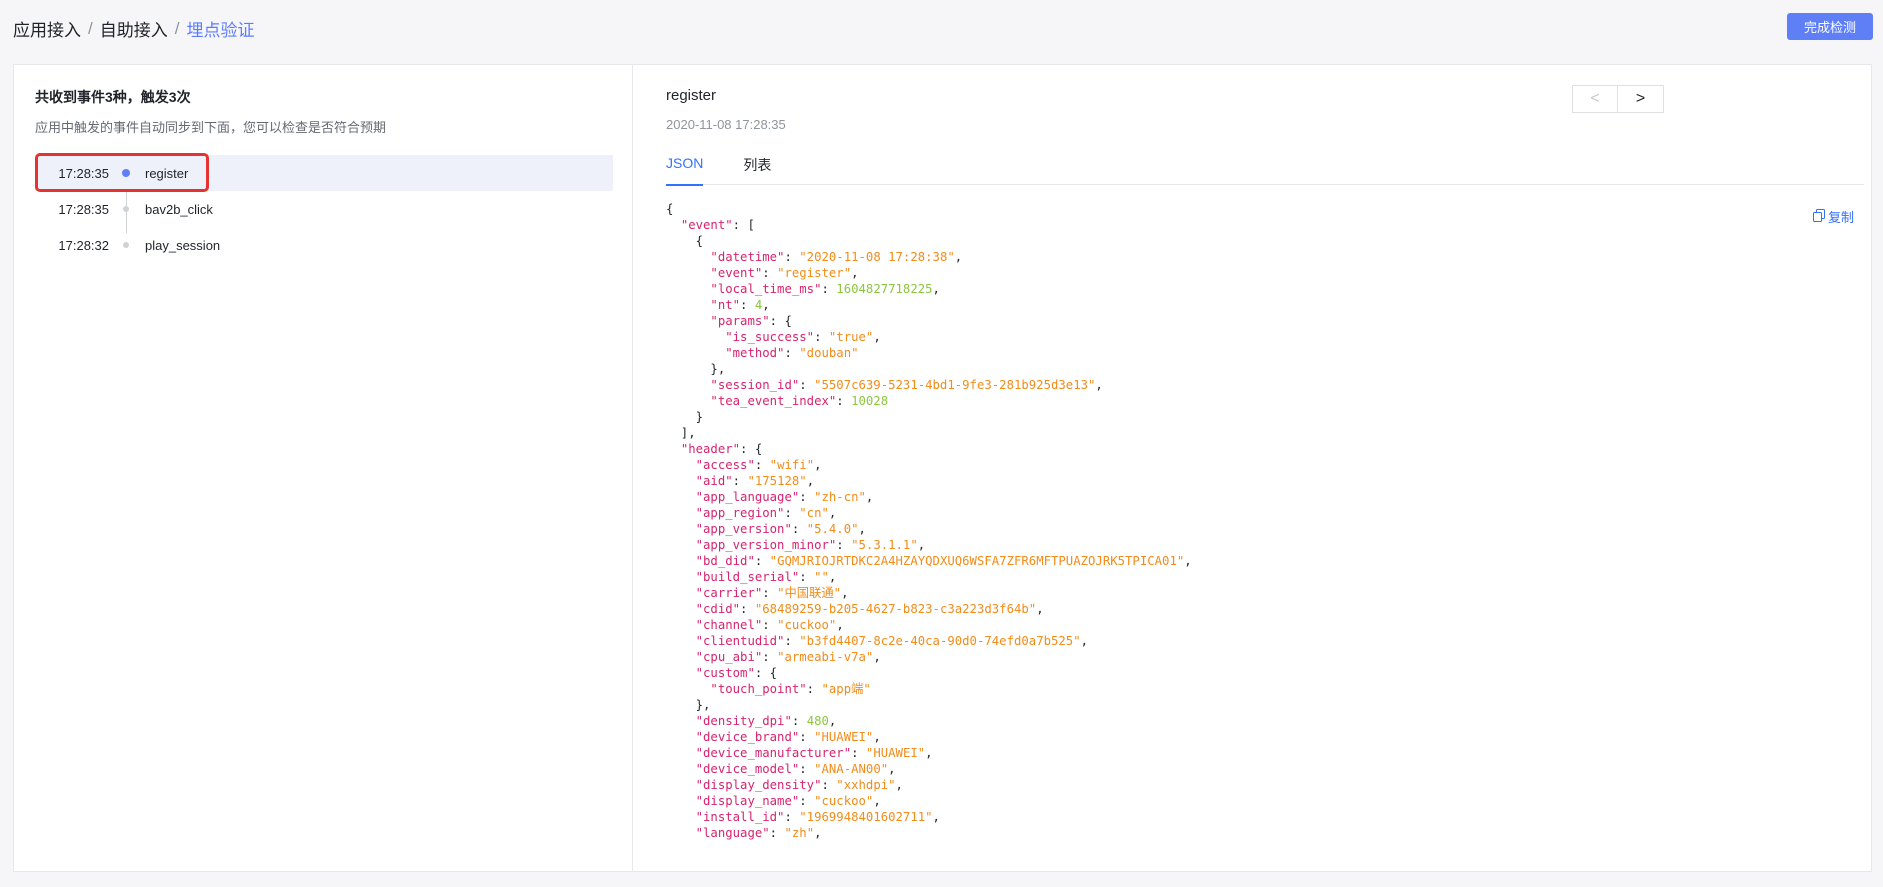 The image size is (1883, 887). What do you see at coordinates (717, 225) in the screenshot?
I see `json-line: "event": [` at bounding box center [717, 225].